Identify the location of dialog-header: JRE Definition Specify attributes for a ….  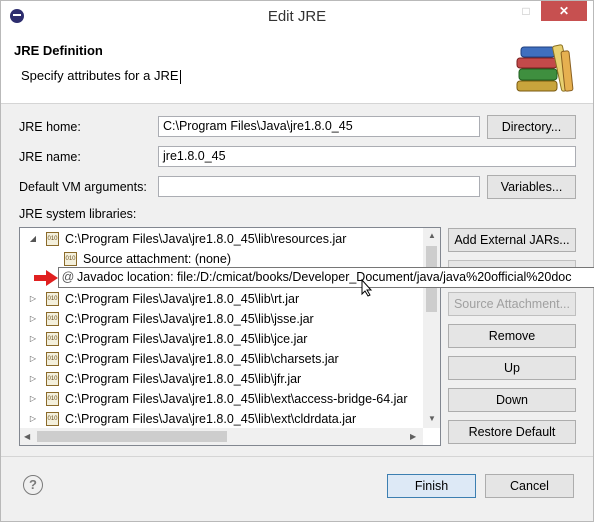
(297, 67).